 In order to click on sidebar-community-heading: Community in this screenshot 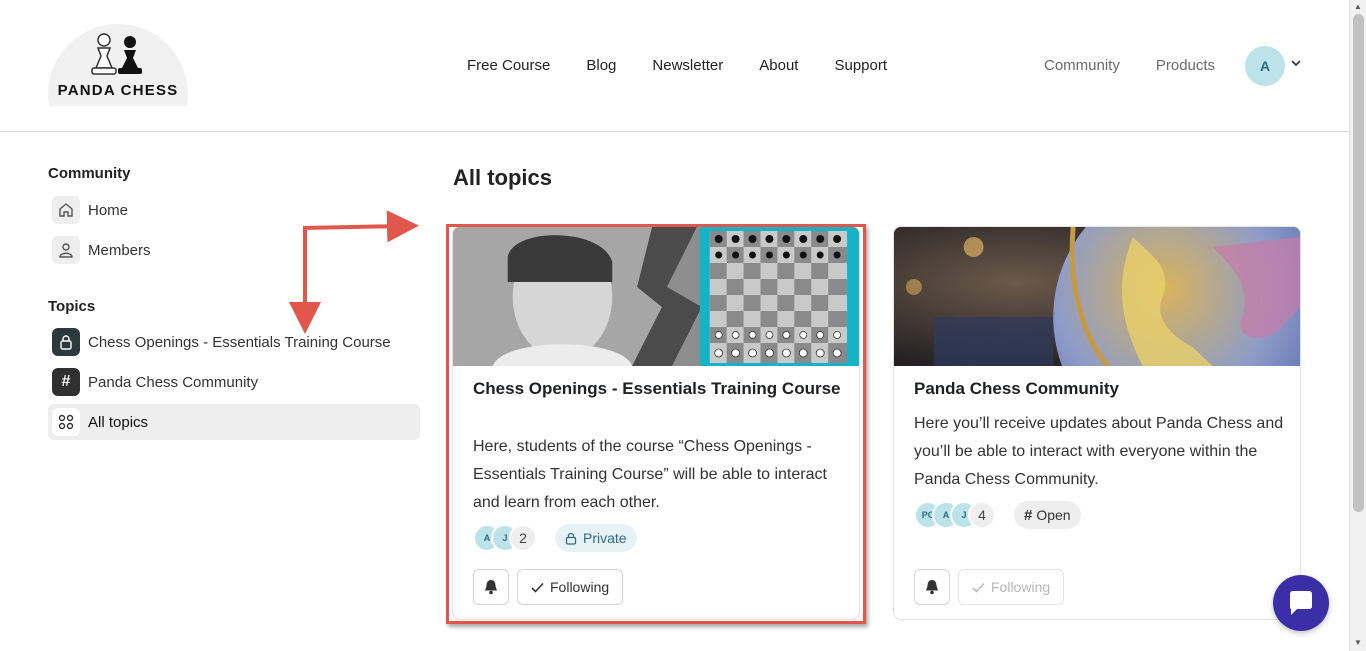, I will do `click(89, 173)`.